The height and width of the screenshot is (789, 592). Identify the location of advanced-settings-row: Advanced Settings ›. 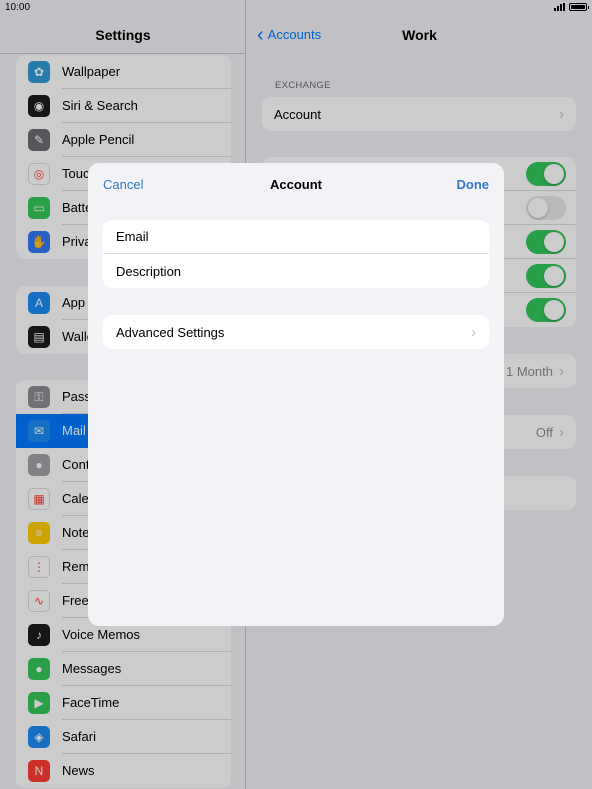
(296, 332).